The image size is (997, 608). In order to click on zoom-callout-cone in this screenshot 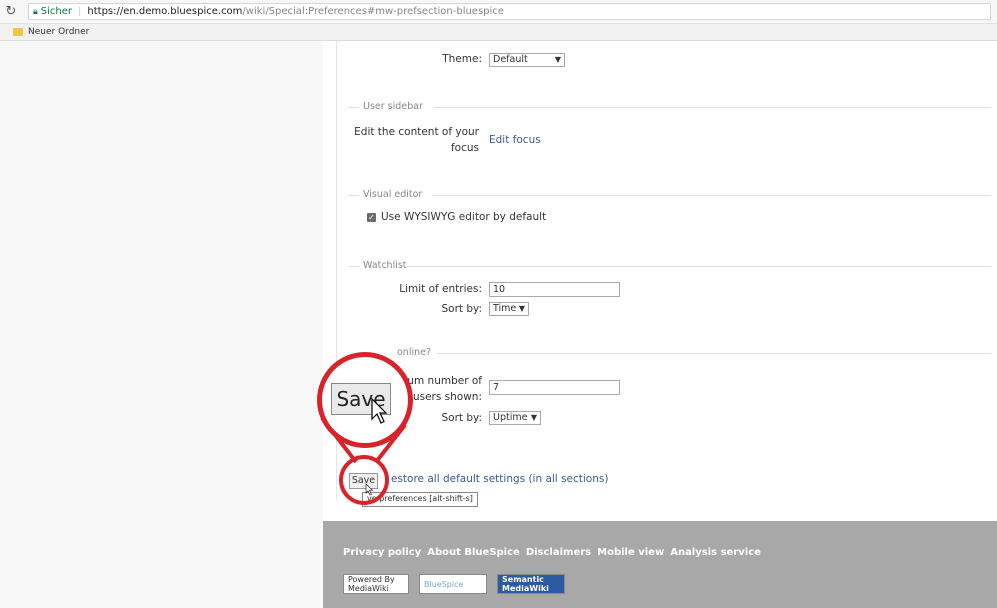, I will do `click(363, 456)`.